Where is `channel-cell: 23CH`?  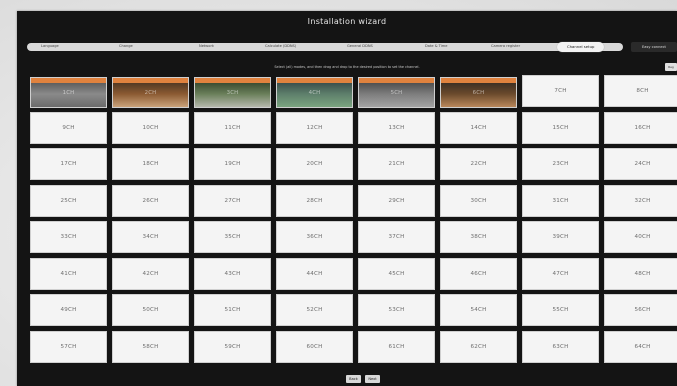
channel-cell: 23CH is located at coordinates (560, 164).